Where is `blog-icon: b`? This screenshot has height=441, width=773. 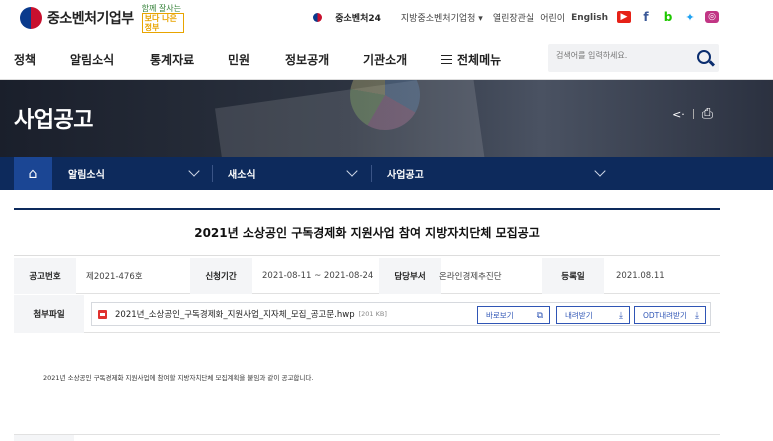 blog-icon: b is located at coordinates (668, 17).